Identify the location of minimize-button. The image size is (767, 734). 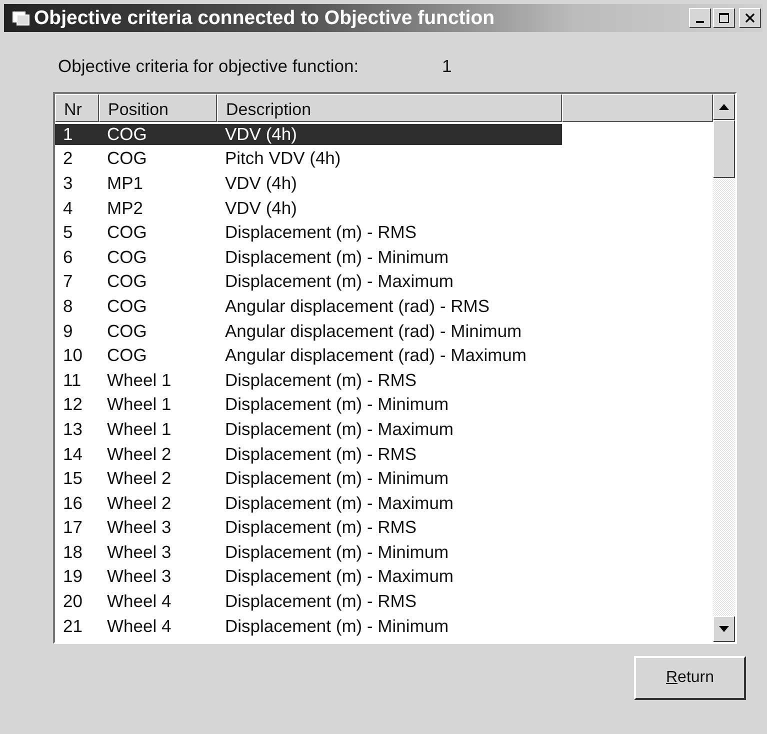
(700, 18).